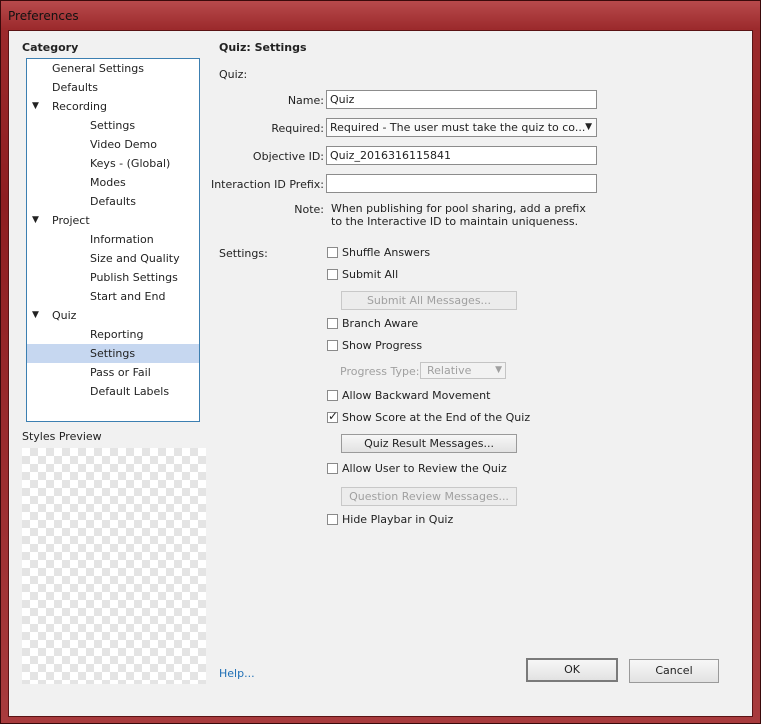  I want to click on category-item-project: ▼ Project, so click(113, 220).